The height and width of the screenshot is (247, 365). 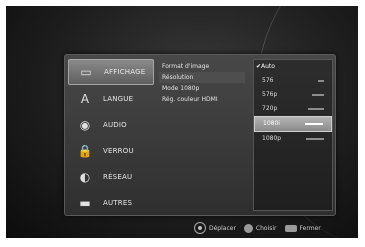 I want to click on option-auto: ✔Auto, so click(x=293, y=67).